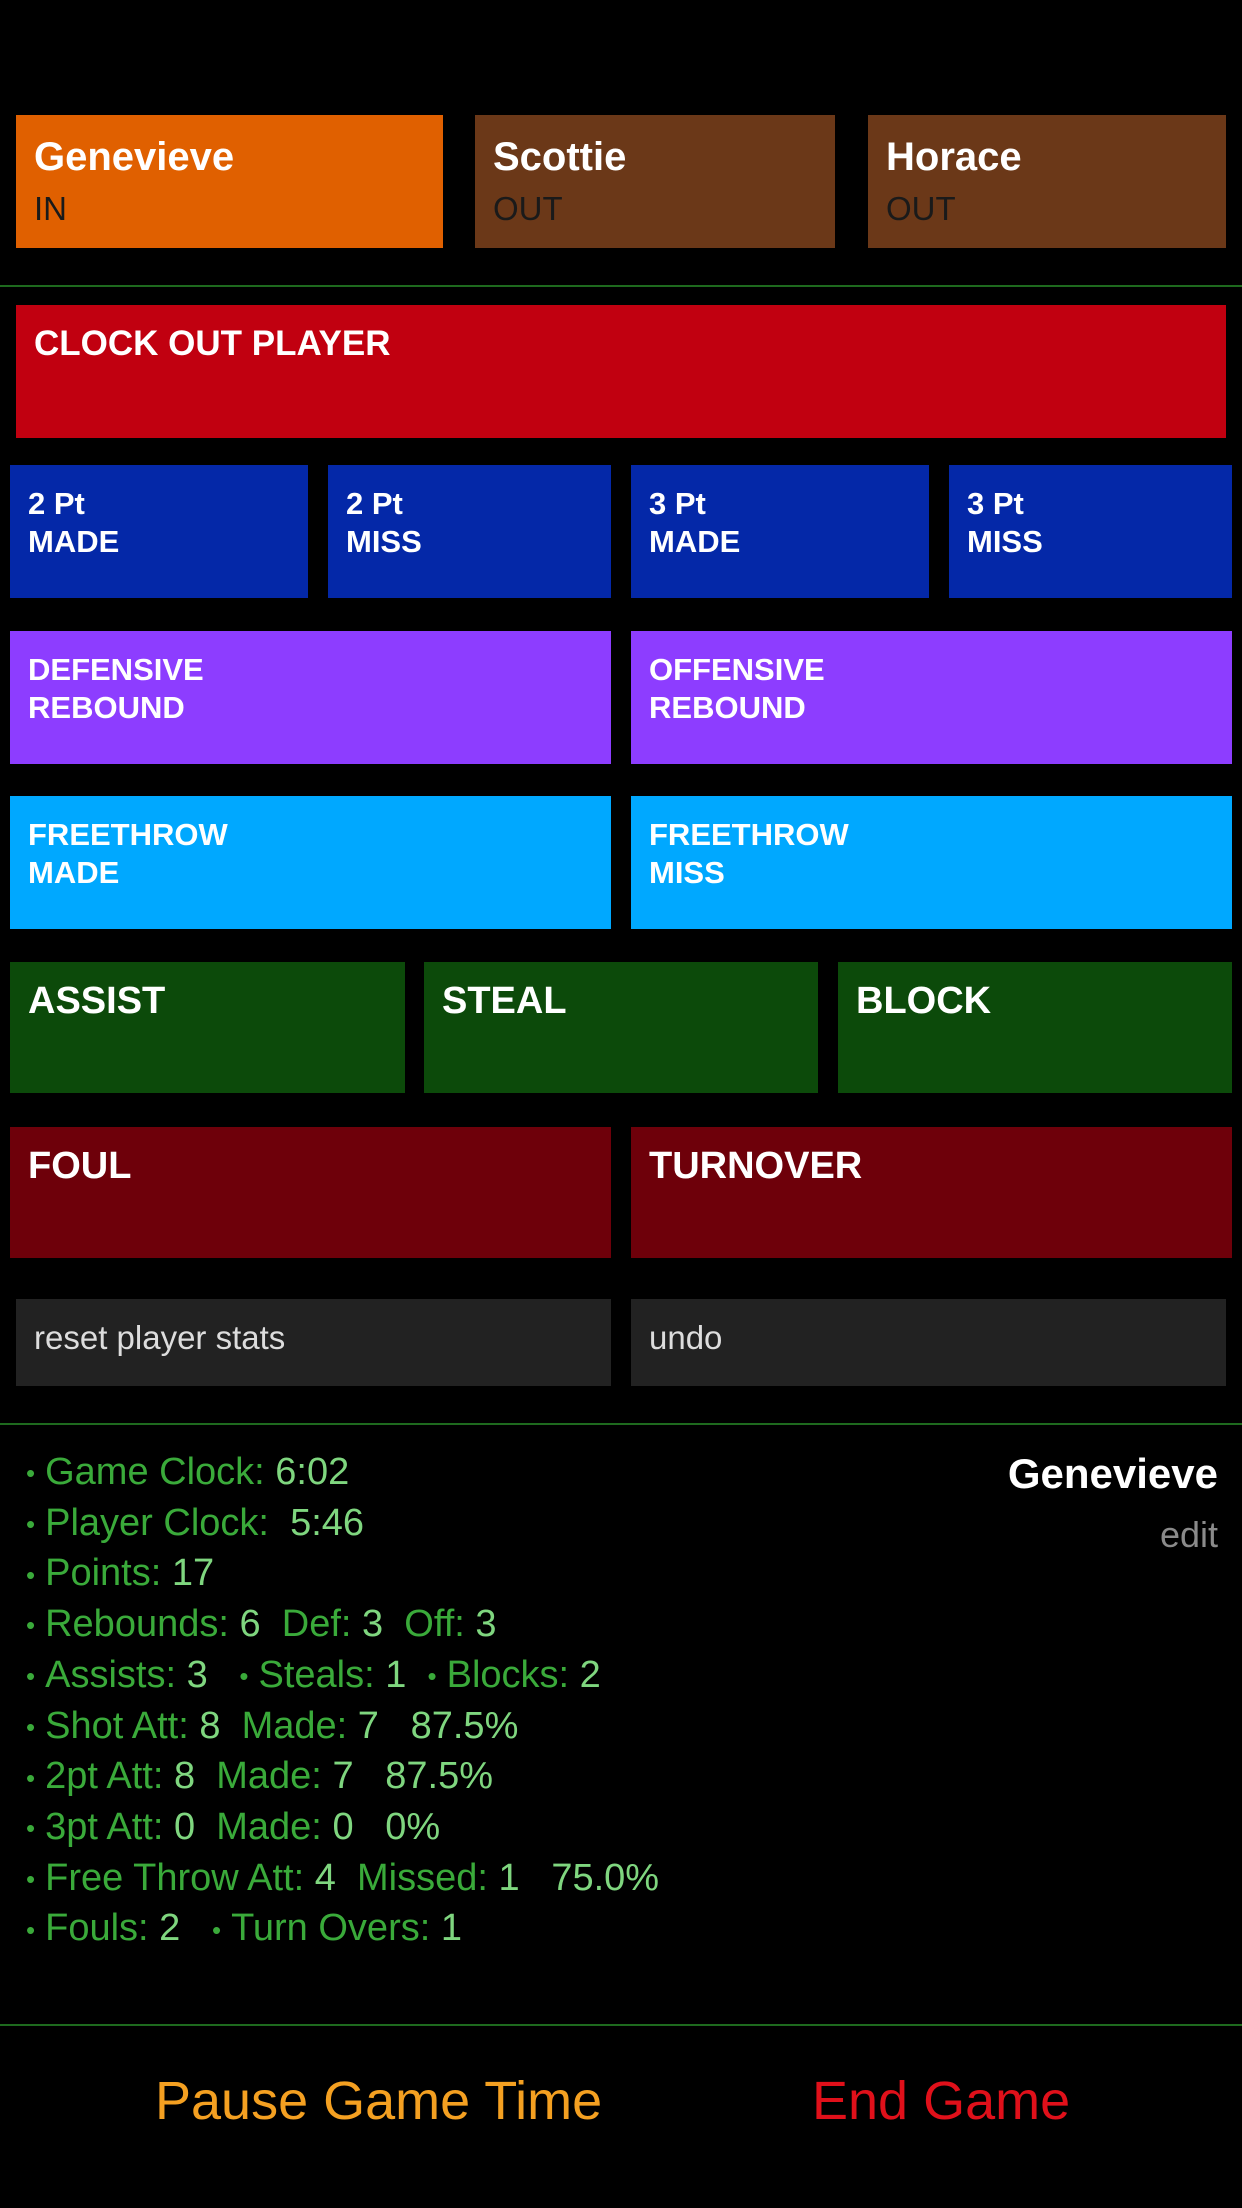 Image resolution: width=1242 pixels, height=2208 pixels. Describe the element at coordinates (342, 1879) in the screenshot. I see `stat-row-free-throw: • Free Throw Att: 4 Missed: 1 75.0%` at that location.